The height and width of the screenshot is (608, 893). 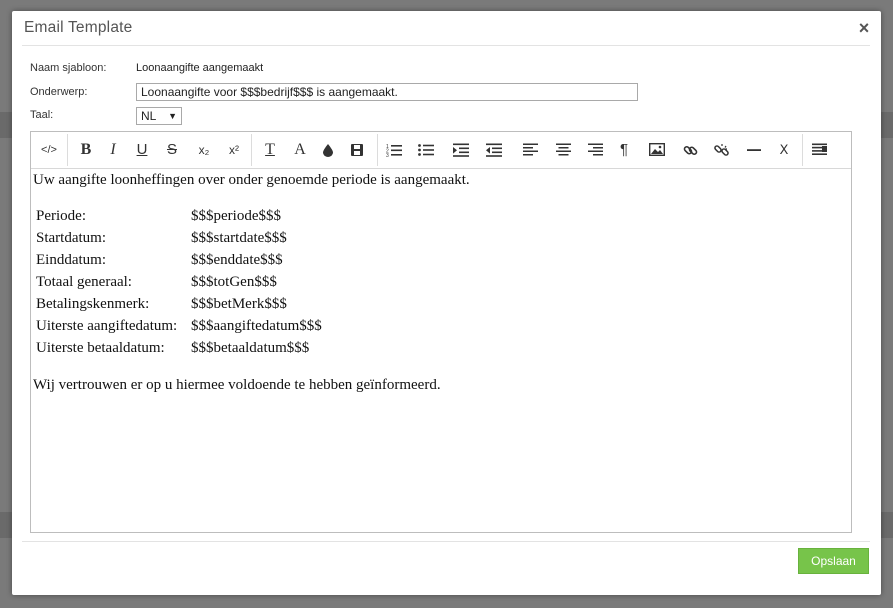 What do you see at coordinates (494, 150) in the screenshot?
I see `outdent-icon` at bounding box center [494, 150].